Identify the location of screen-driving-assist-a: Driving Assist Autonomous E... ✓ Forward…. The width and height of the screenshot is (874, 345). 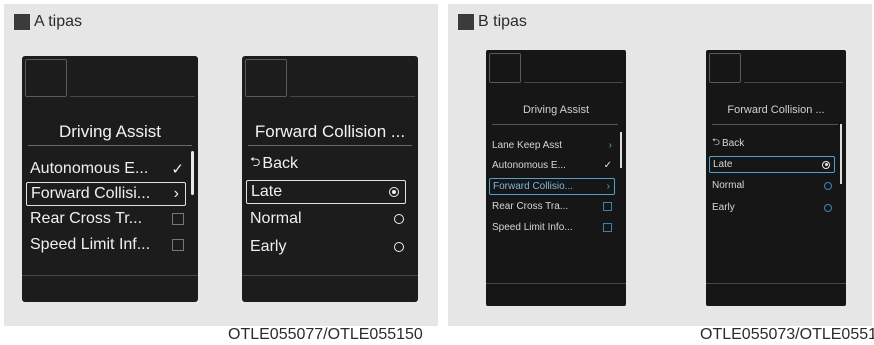
(110, 179).